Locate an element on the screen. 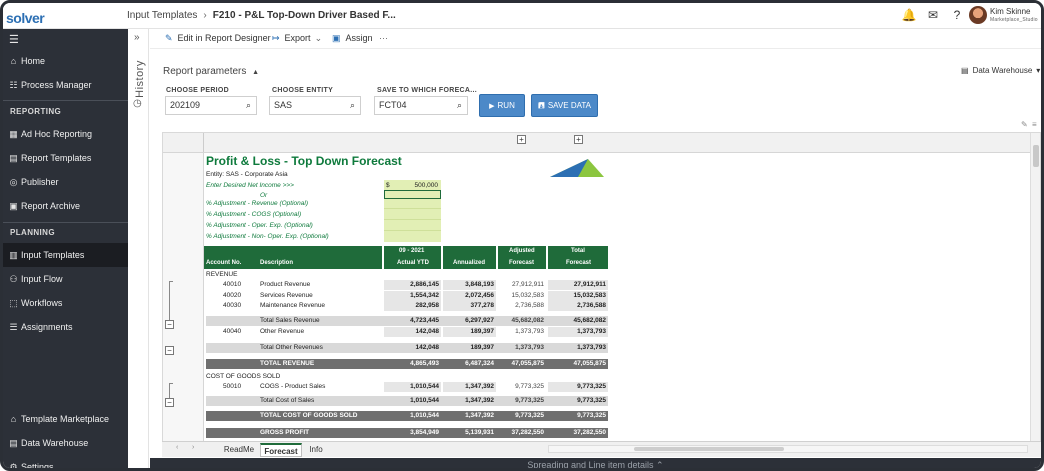 This screenshot has width=1044, height=471. adj-cogs-input is located at coordinates (412, 215).